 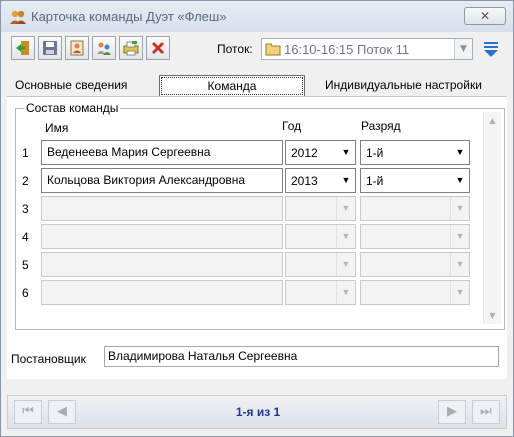 I want to click on row-number: 6, so click(x=25, y=293).